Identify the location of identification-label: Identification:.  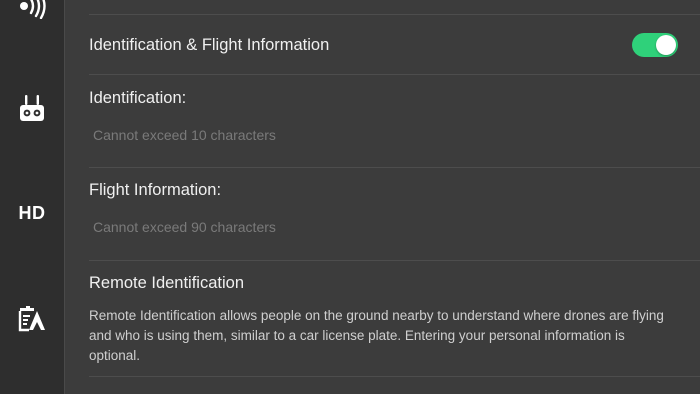
(138, 98).